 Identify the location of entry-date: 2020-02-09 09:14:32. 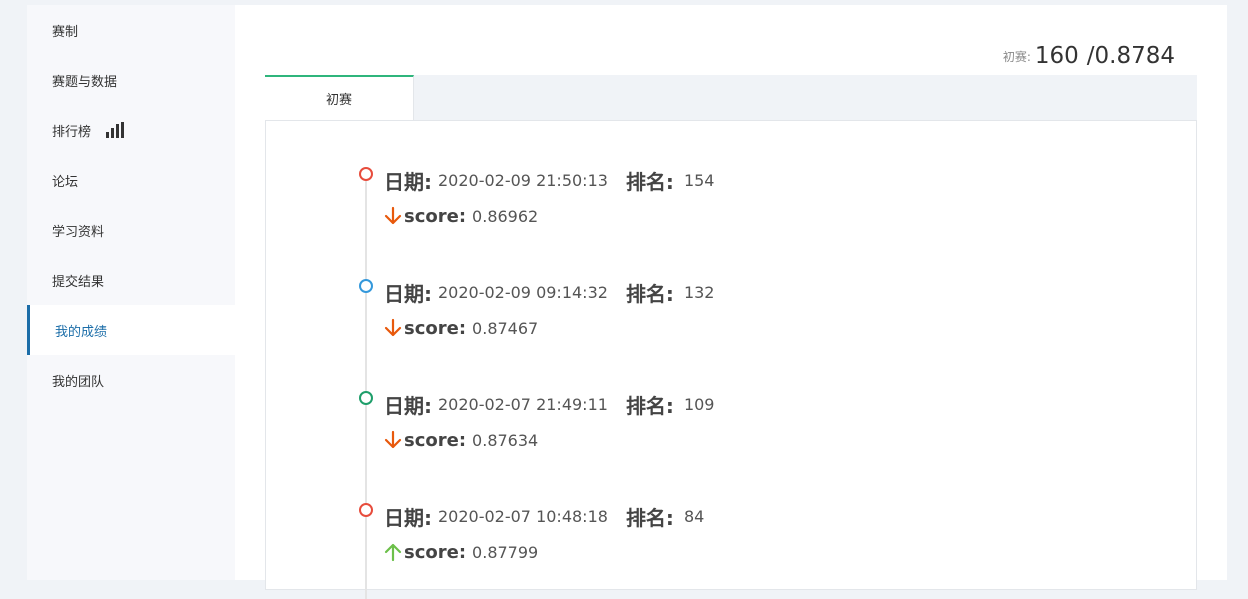
(523, 292).